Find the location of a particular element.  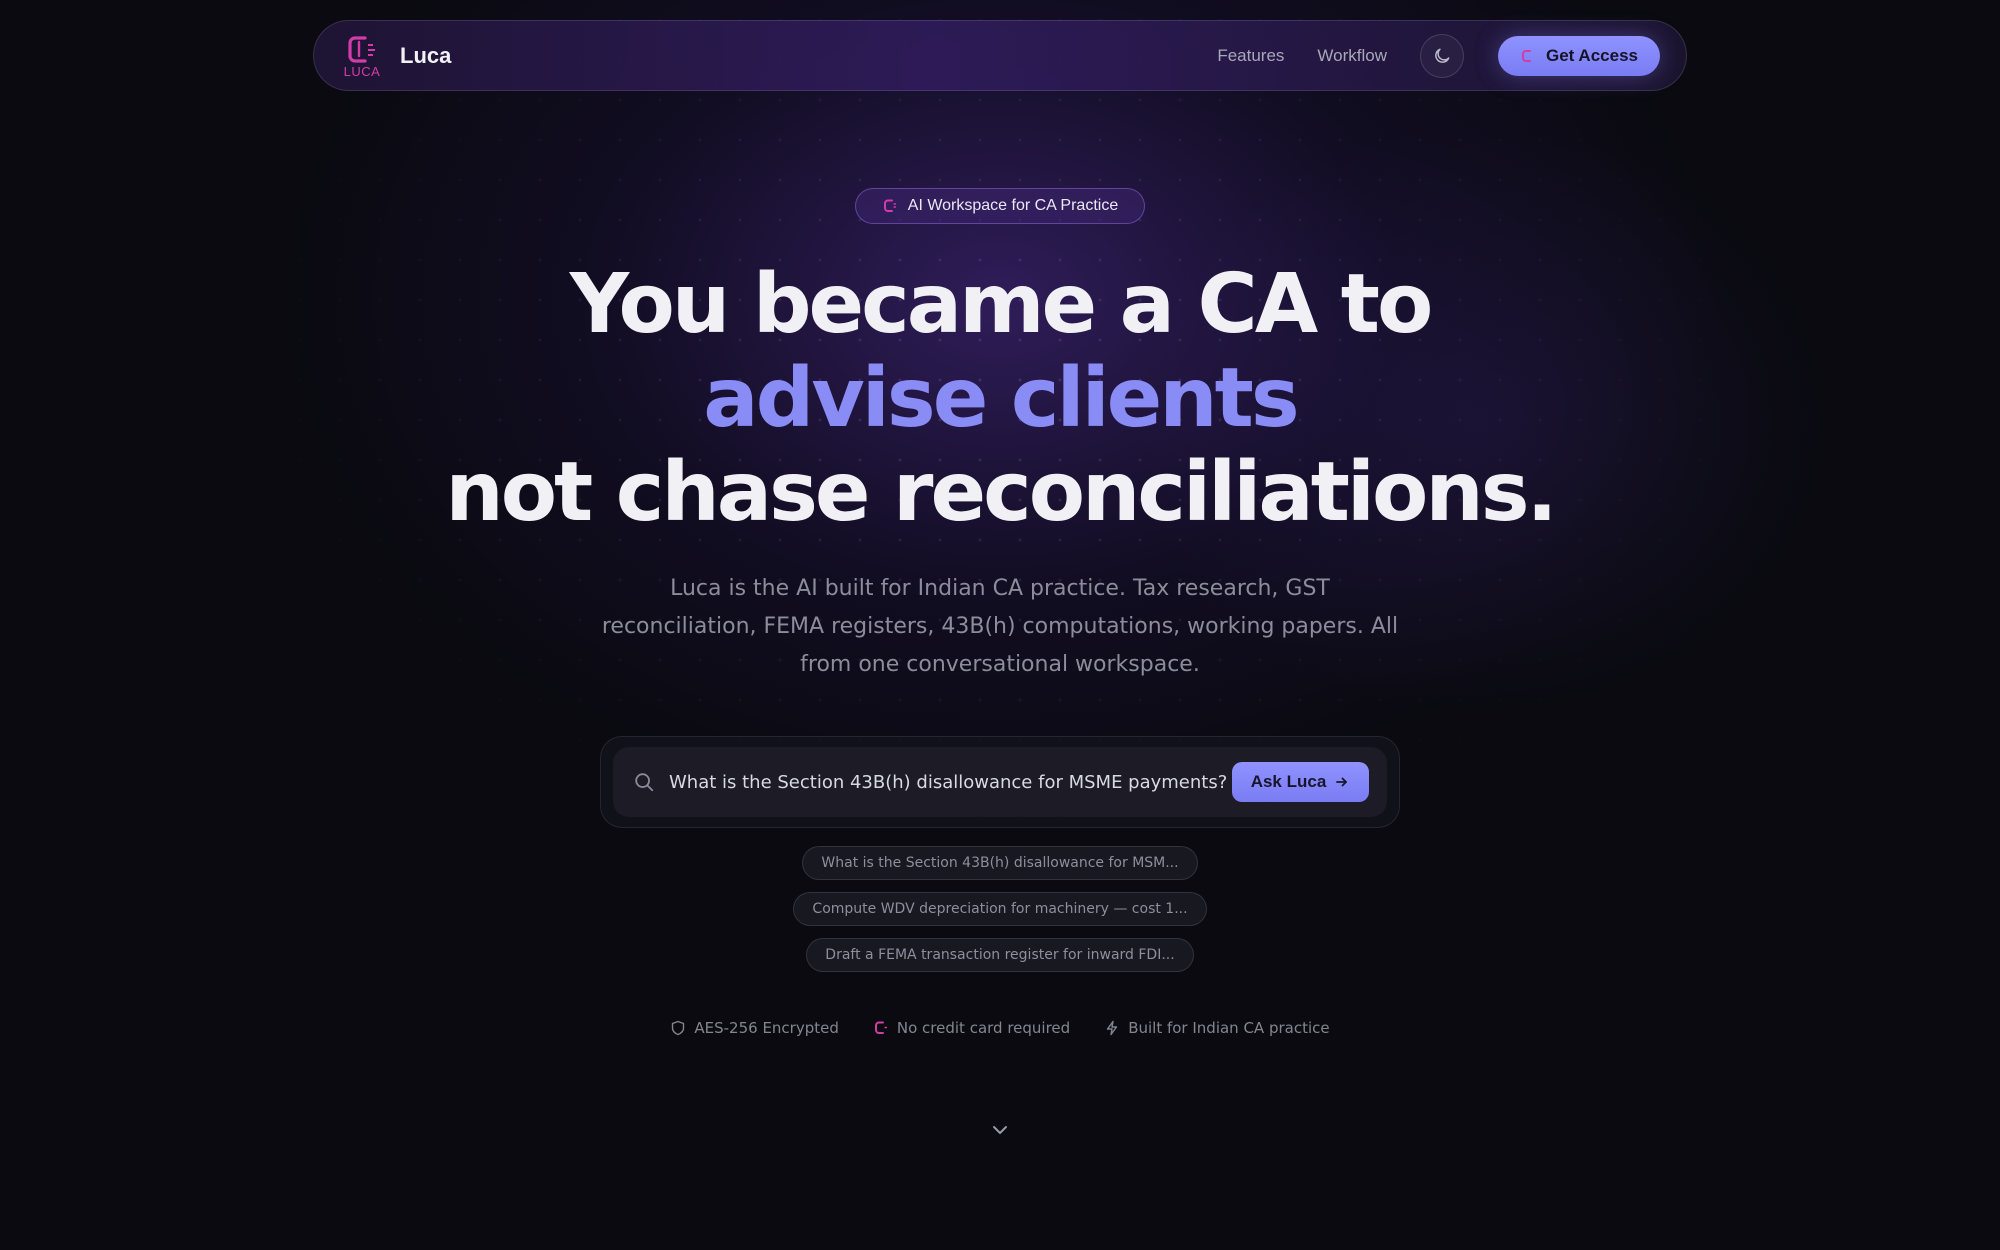

trust-item-encryption: AES-256 Encrypted is located at coordinates (754, 1028).